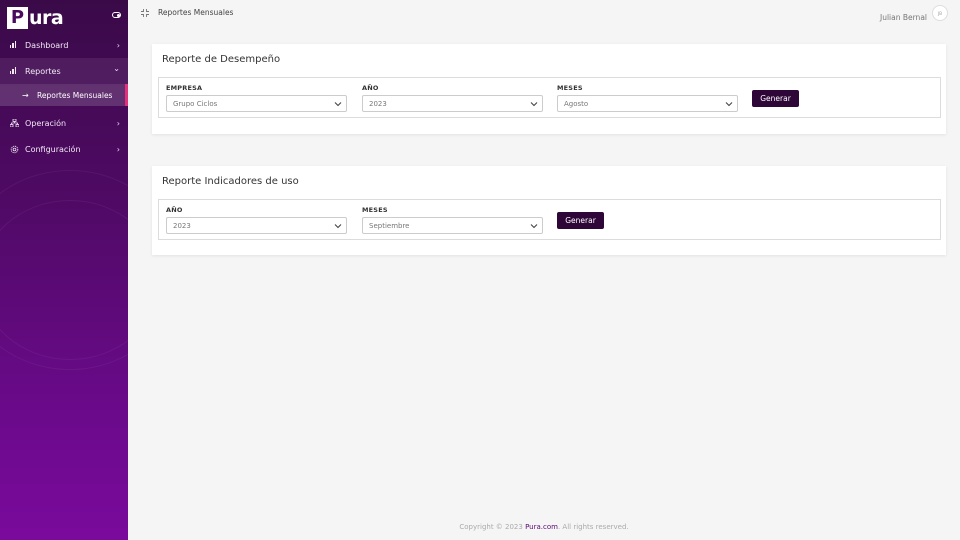 The height and width of the screenshot is (540, 960). I want to click on select-value: Agosto, so click(576, 103).